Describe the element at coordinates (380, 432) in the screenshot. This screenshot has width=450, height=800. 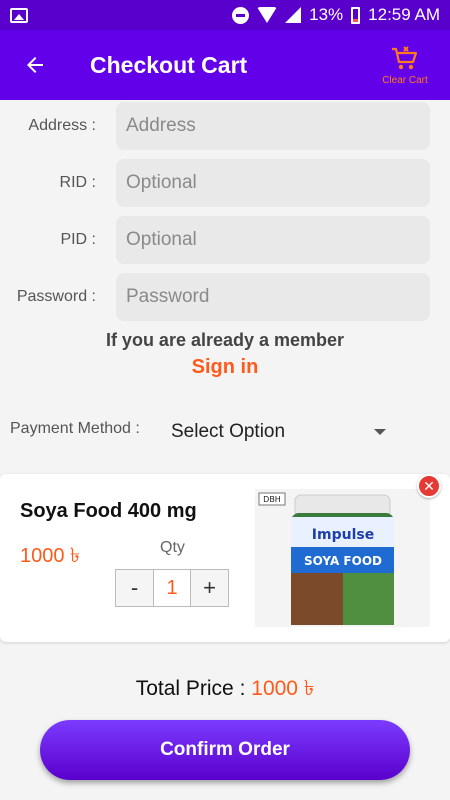
I see `chevron-down-icon` at that location.